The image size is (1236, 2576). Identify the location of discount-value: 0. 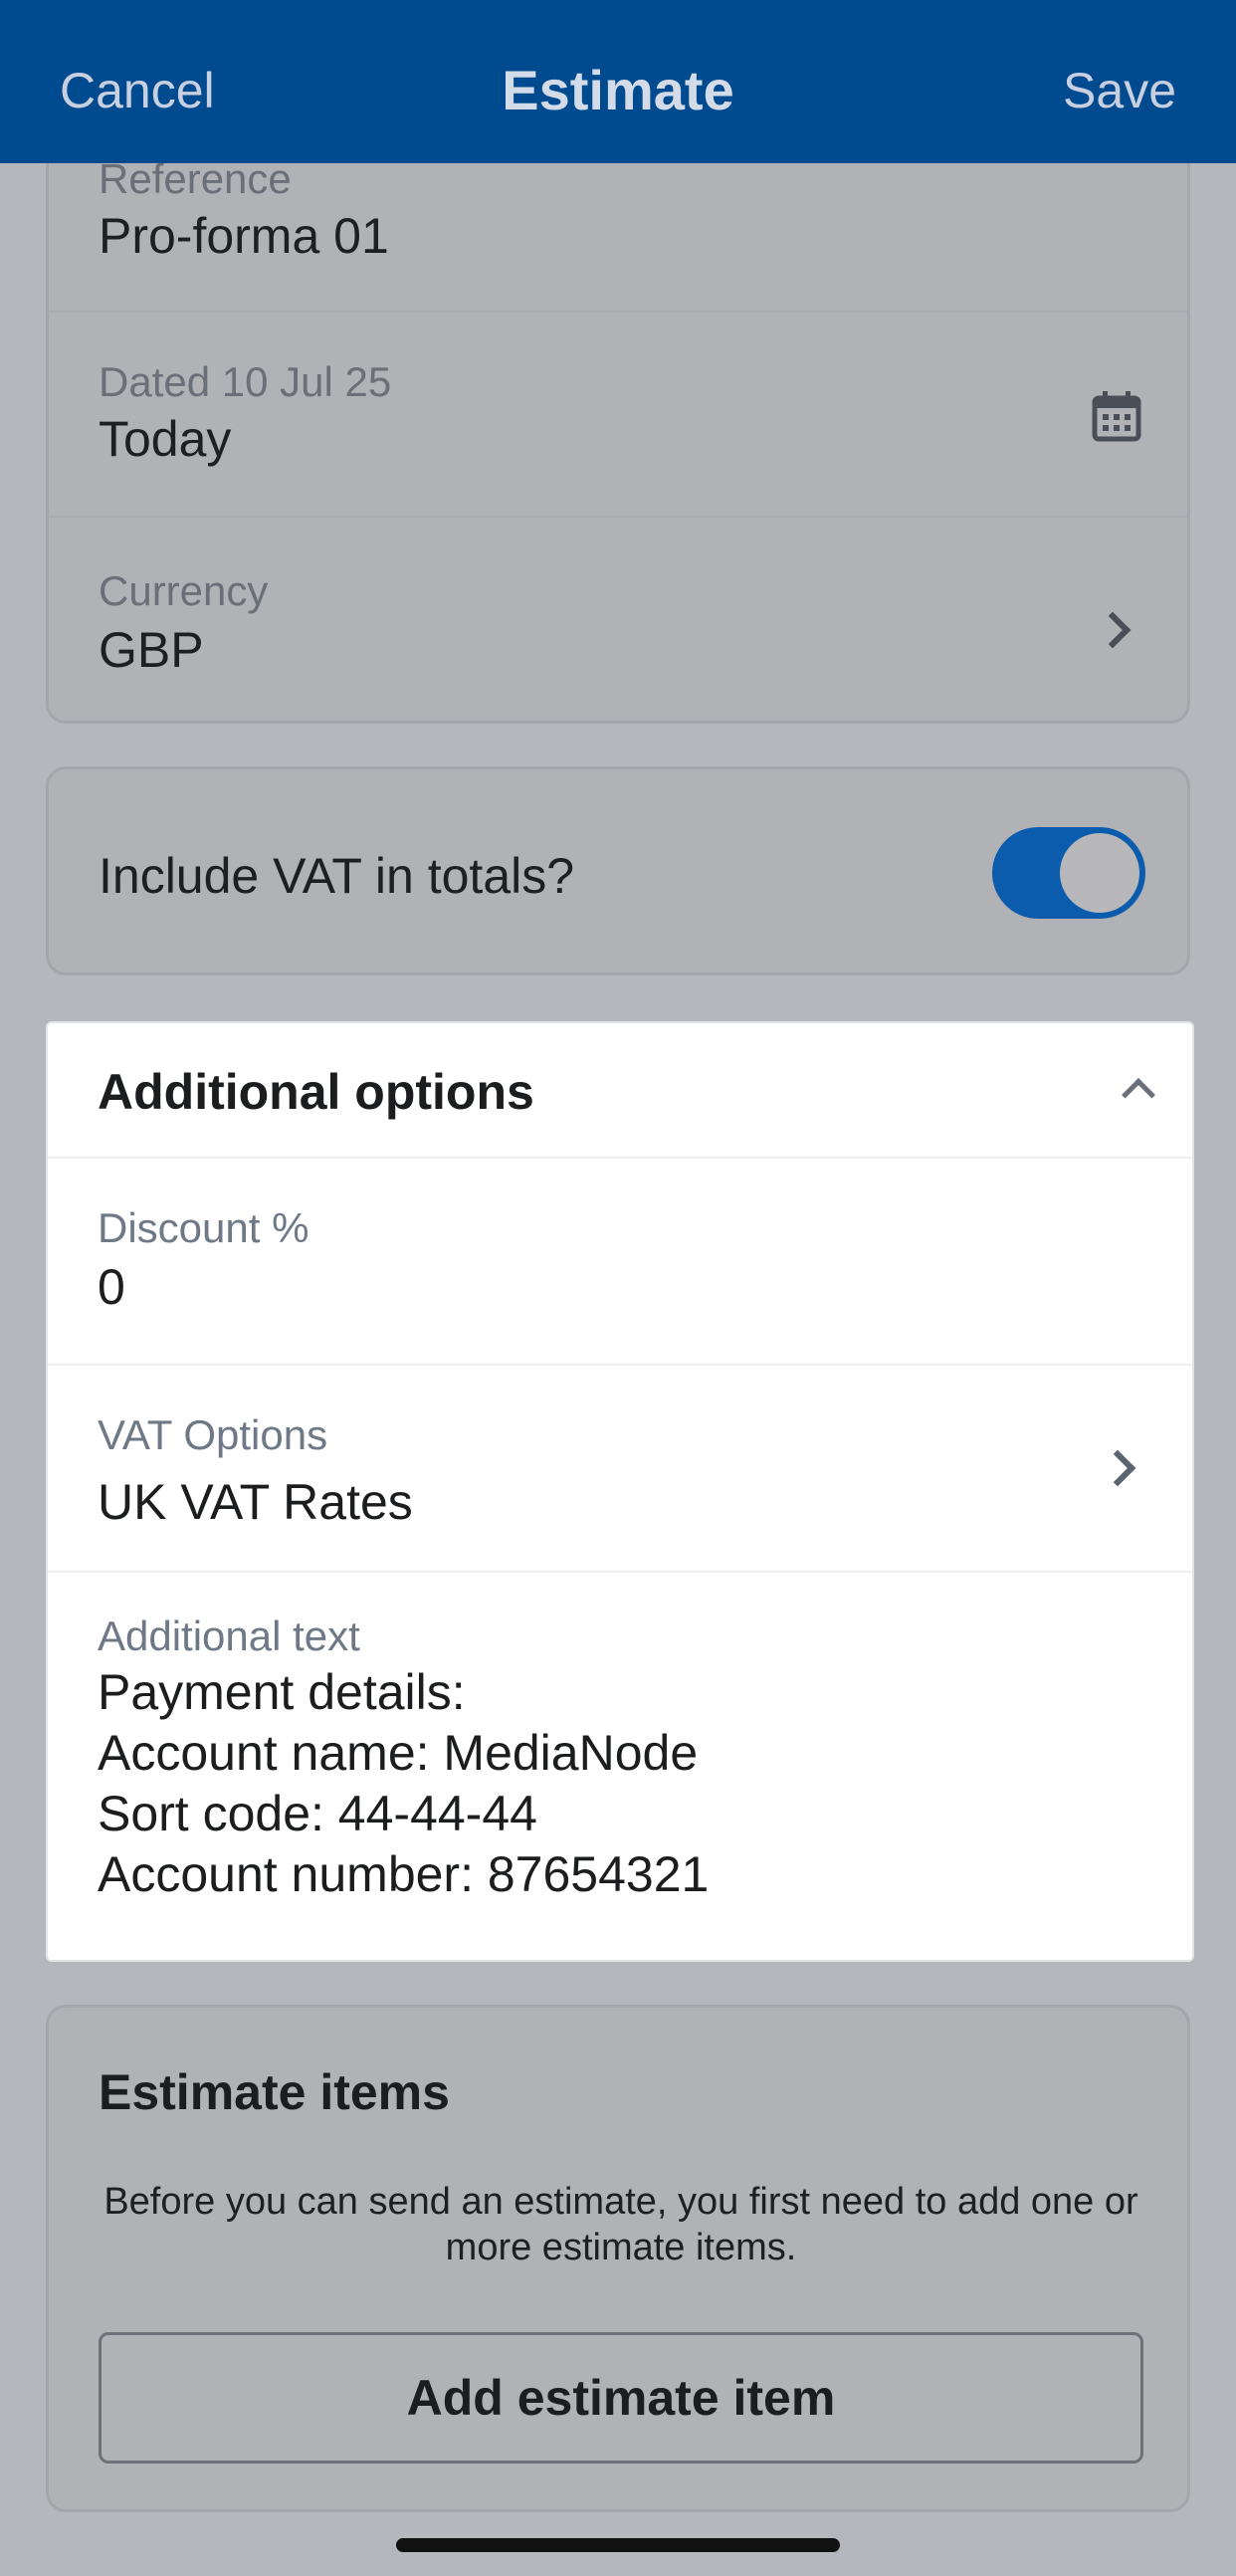
(111, 1287).